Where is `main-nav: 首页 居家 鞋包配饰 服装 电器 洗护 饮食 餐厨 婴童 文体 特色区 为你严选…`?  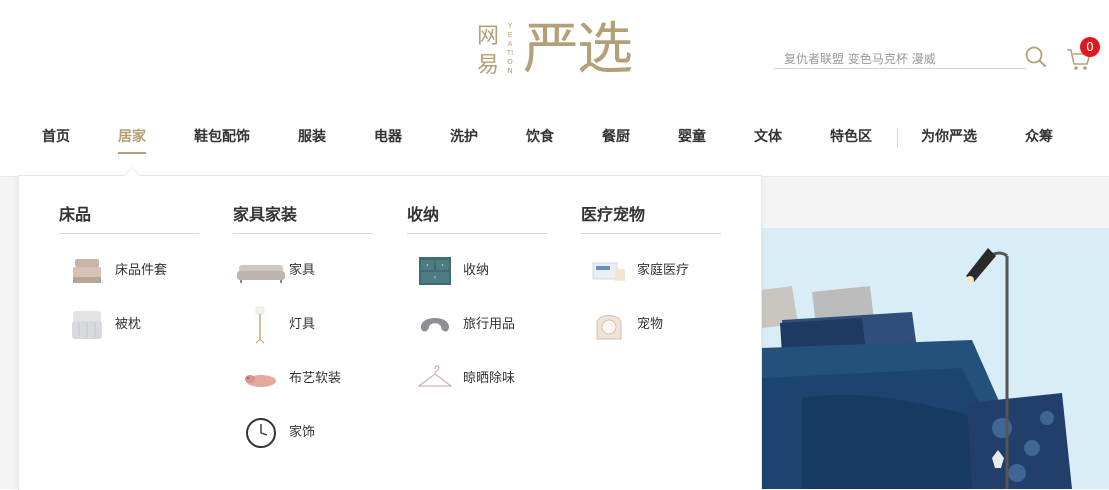 main-nav: 首页 居家 鞋包配饰 服装 电器 洗护 饮食 餐厨 婴童 文体 特色区 为你严选… is located at coordinates (554, 138).